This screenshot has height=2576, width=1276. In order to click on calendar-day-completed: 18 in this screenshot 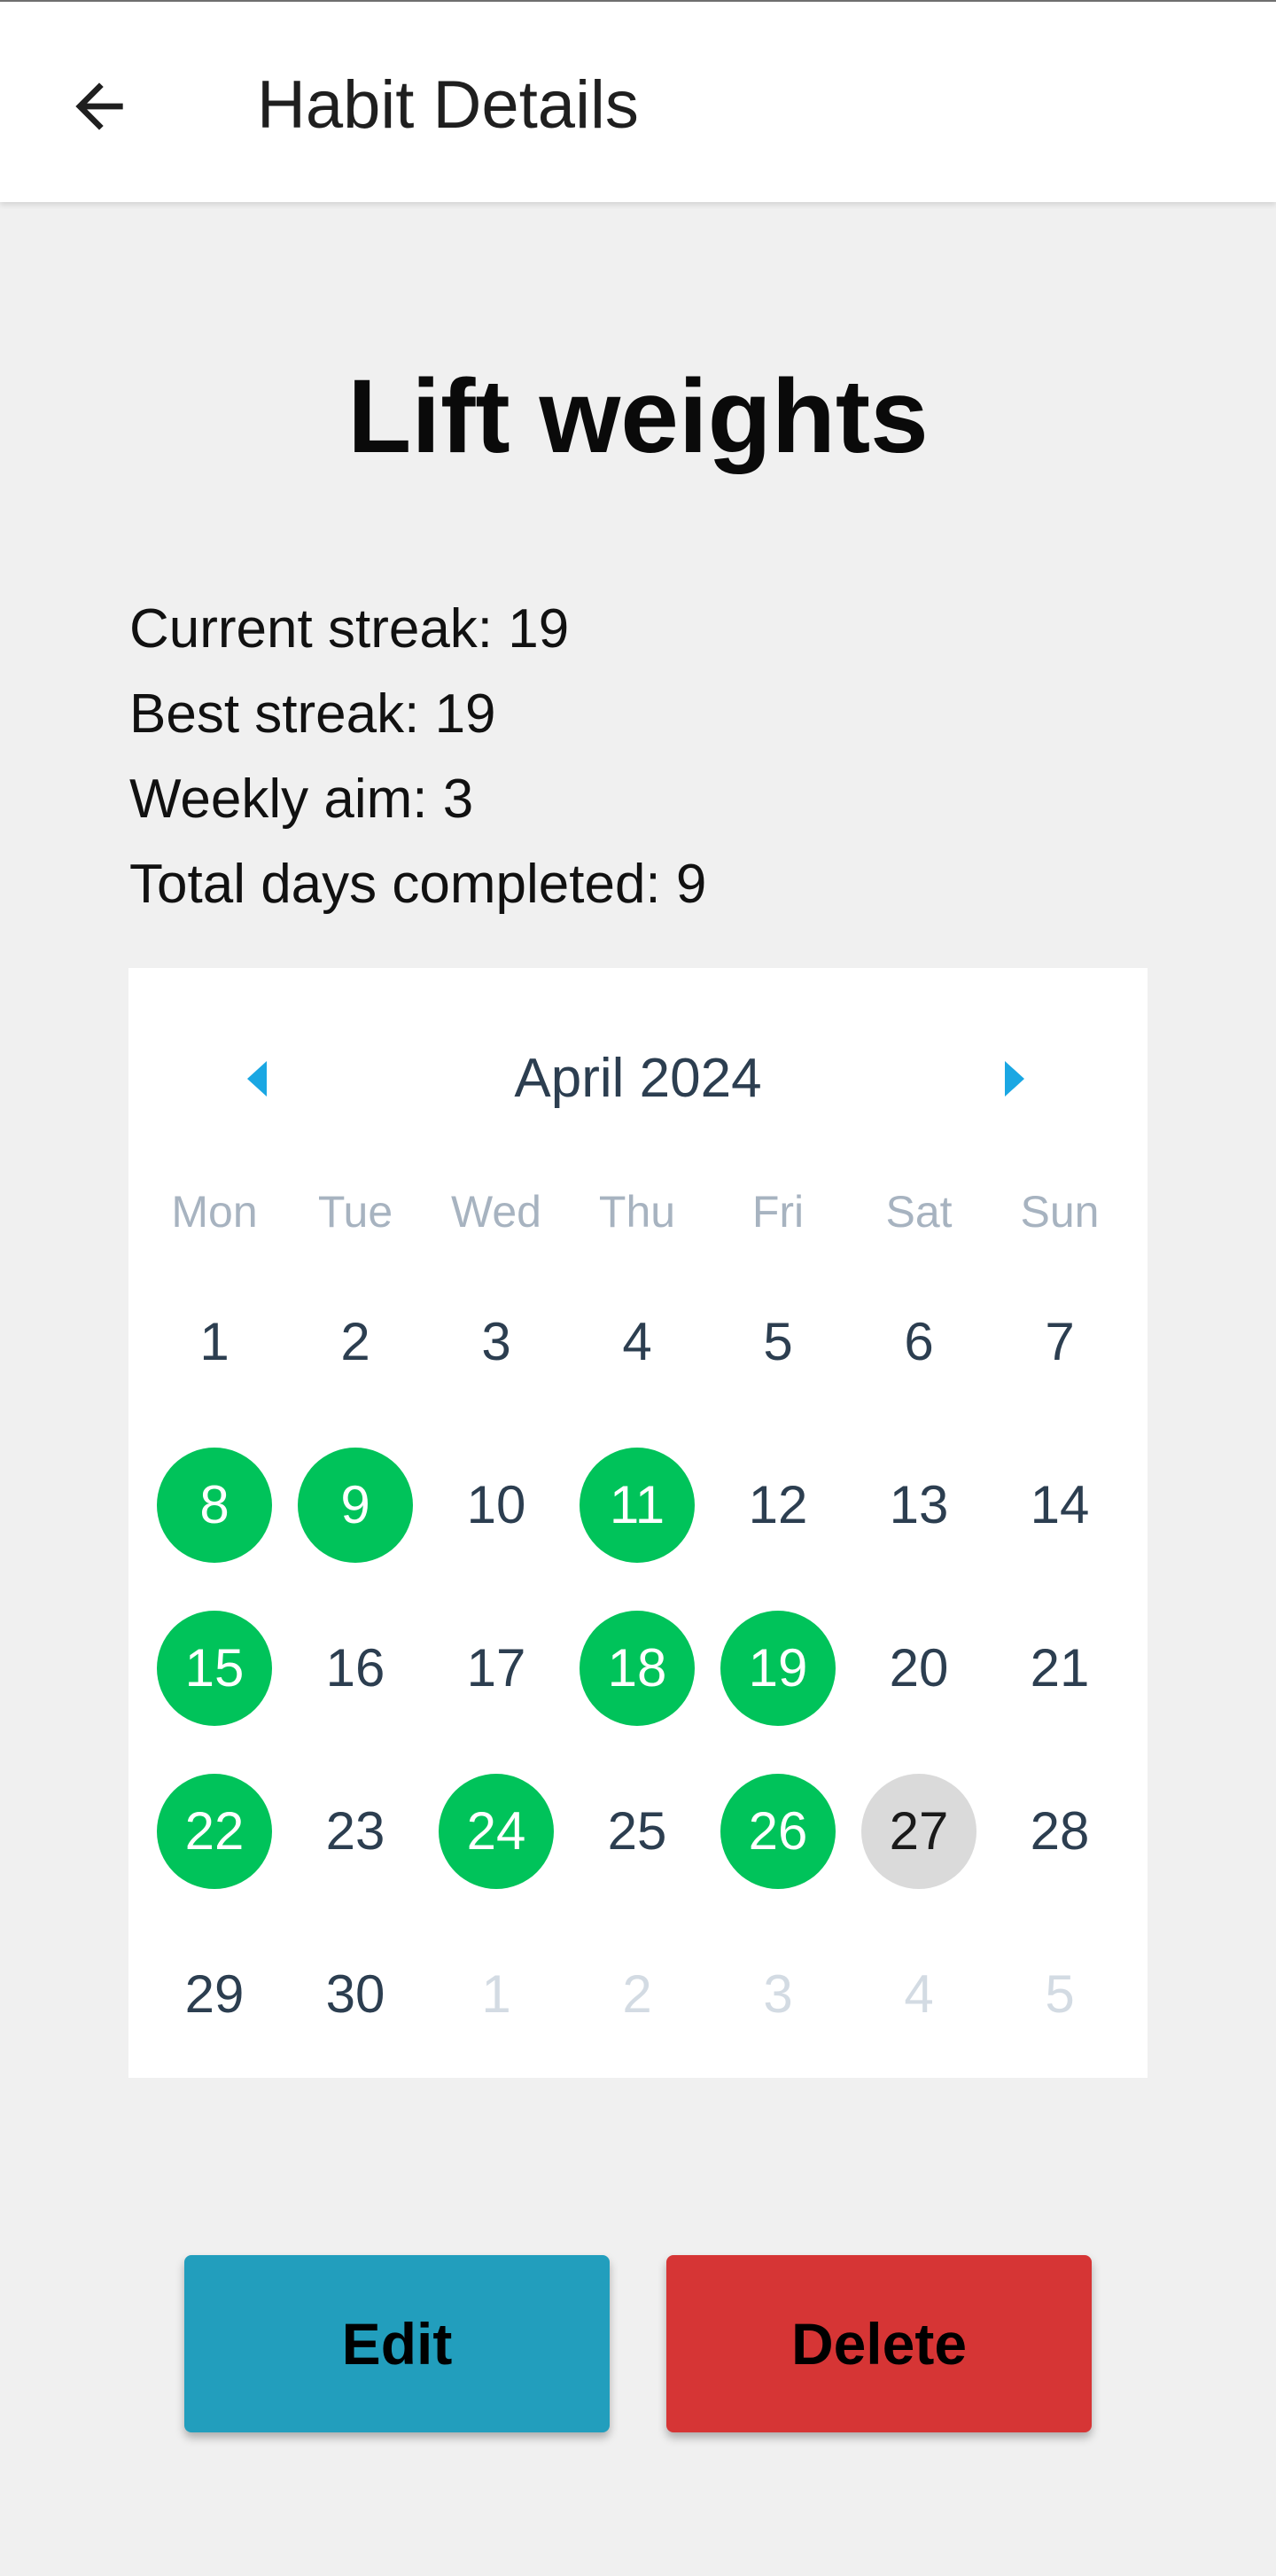, I will do `click(637, 1668)`.